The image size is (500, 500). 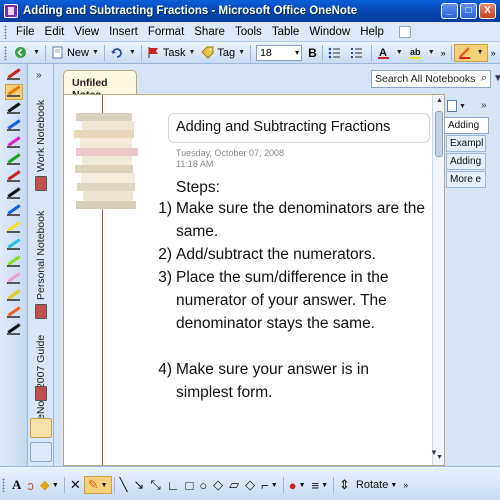 I want to click on font-size-select: 18, so click(x=279, y=52).